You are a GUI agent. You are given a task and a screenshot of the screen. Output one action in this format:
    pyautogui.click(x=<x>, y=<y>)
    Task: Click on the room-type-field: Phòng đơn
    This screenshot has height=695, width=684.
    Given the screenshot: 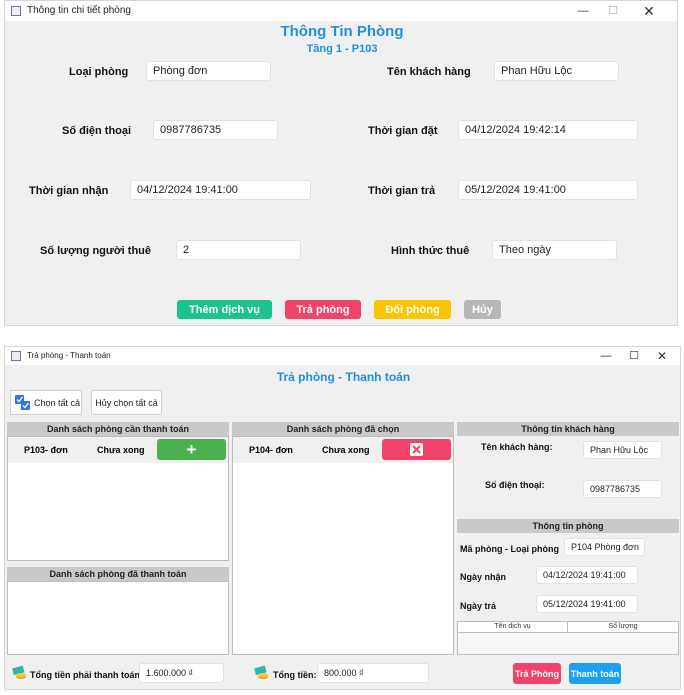 What is the action you would take?
    pyautogui.click(x=208, y=71)
    